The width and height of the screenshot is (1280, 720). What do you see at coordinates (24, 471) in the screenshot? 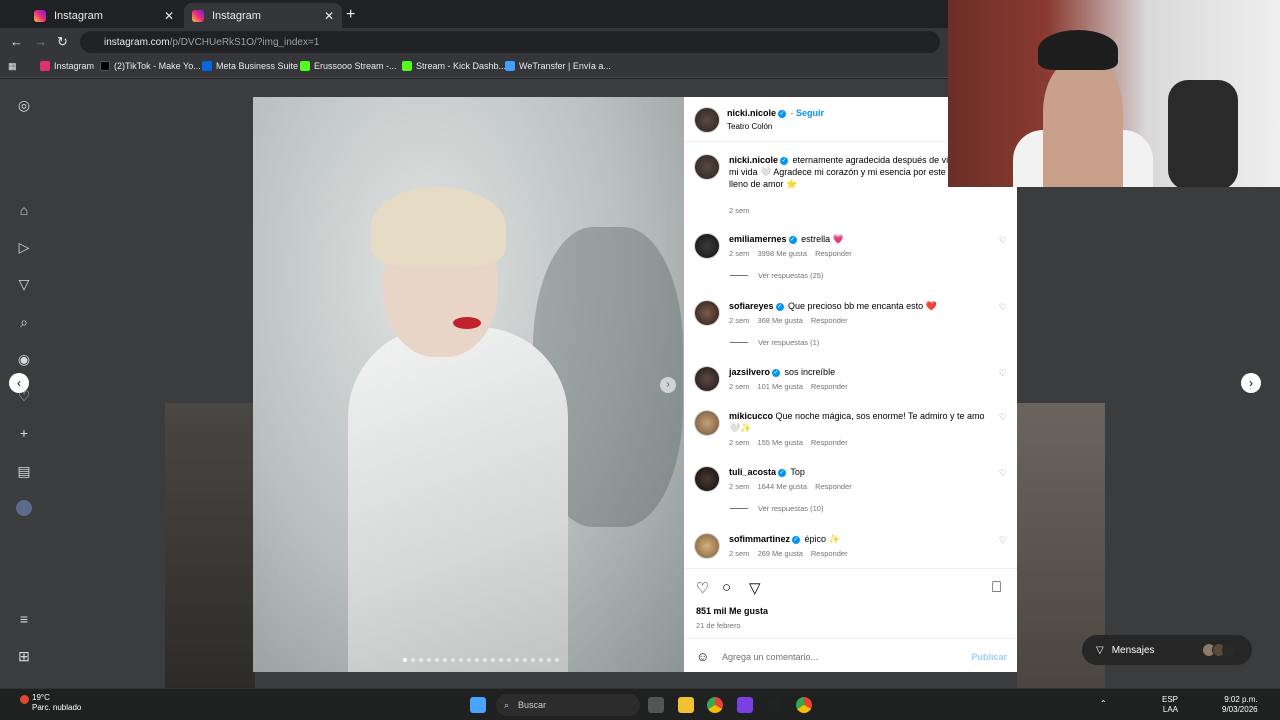
I see `dashboard-icon: ▤` at bounding box center [24, 471].